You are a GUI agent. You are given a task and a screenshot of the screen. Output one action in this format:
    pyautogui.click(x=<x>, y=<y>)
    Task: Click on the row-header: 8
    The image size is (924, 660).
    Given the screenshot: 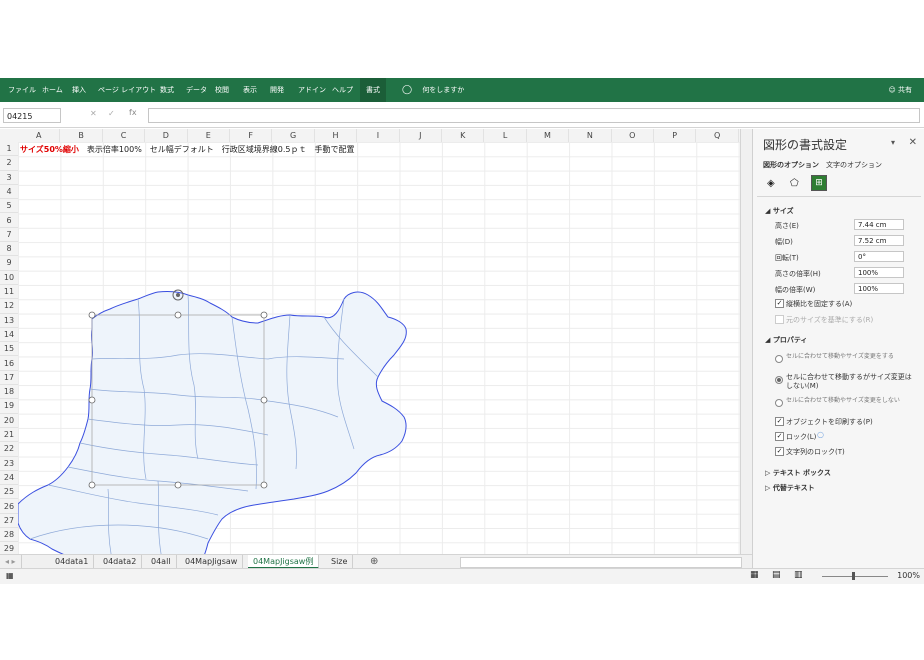 What is the action you would take?
    pyautogui.click(x=9, y=249)
    